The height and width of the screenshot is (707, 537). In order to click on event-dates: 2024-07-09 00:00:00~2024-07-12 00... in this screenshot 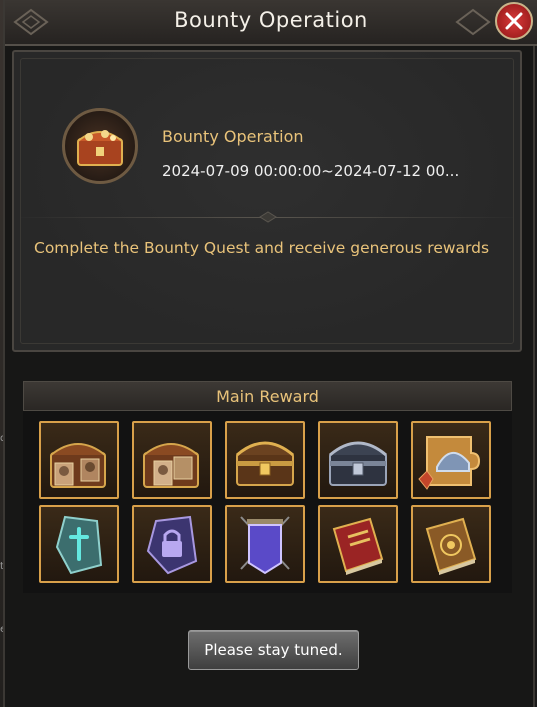, I will do `click(311, 171)`.